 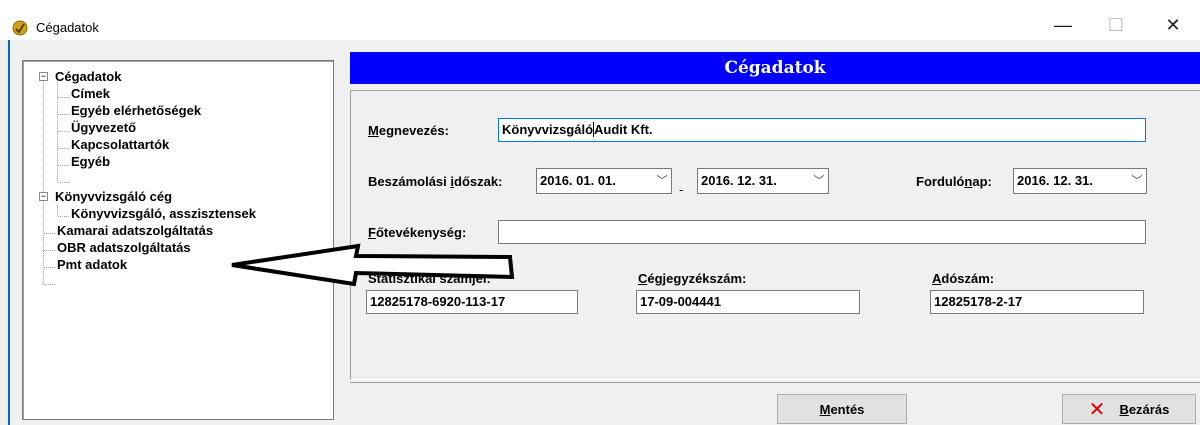 I want to click on megnevezes-value-rest: Audit Kft., so click(x=623, y=129).